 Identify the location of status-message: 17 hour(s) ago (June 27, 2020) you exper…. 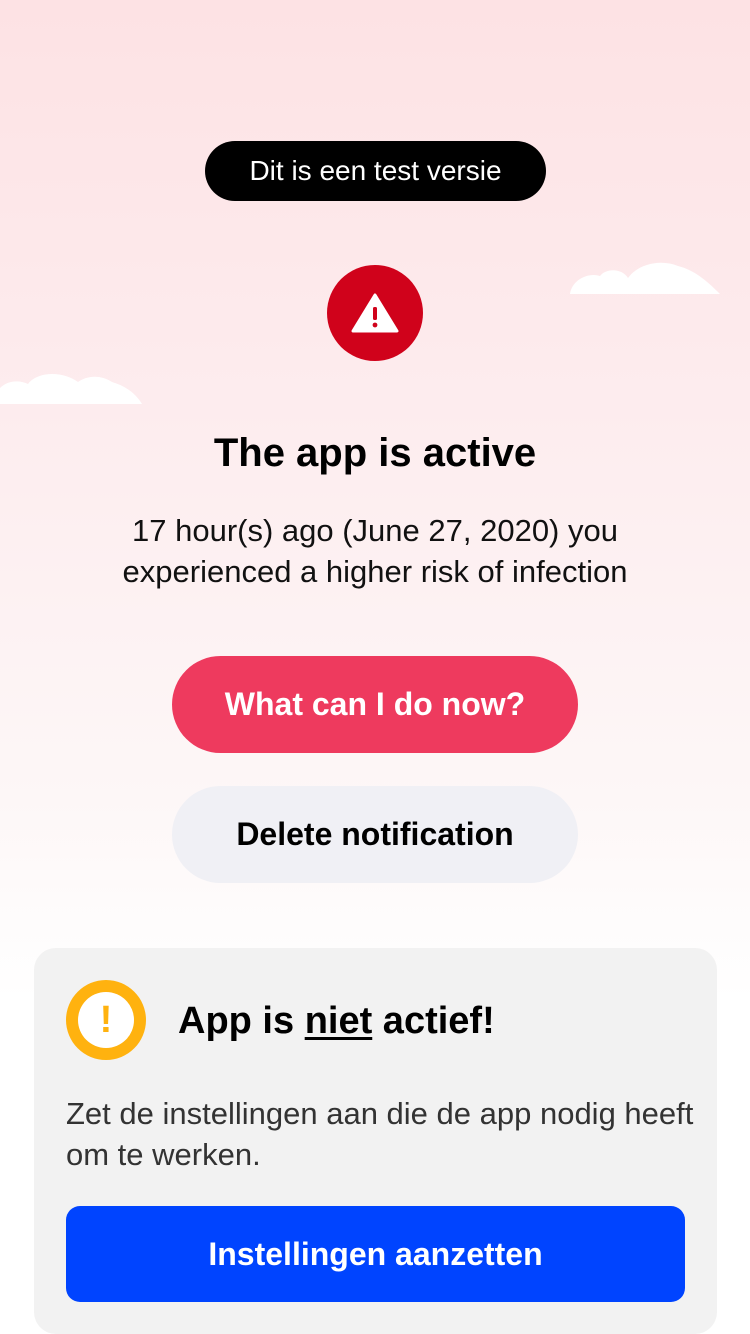
(375, 551).